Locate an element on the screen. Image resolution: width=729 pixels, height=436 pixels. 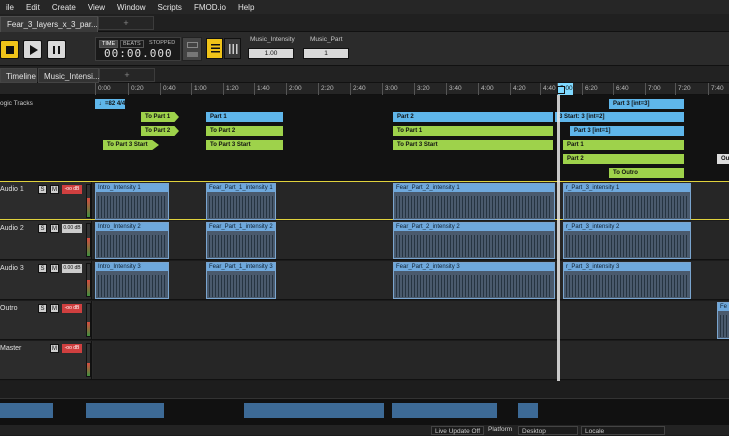
audio-clip: r_Part_3_intensity 2 is located at coordinates (627, 240).